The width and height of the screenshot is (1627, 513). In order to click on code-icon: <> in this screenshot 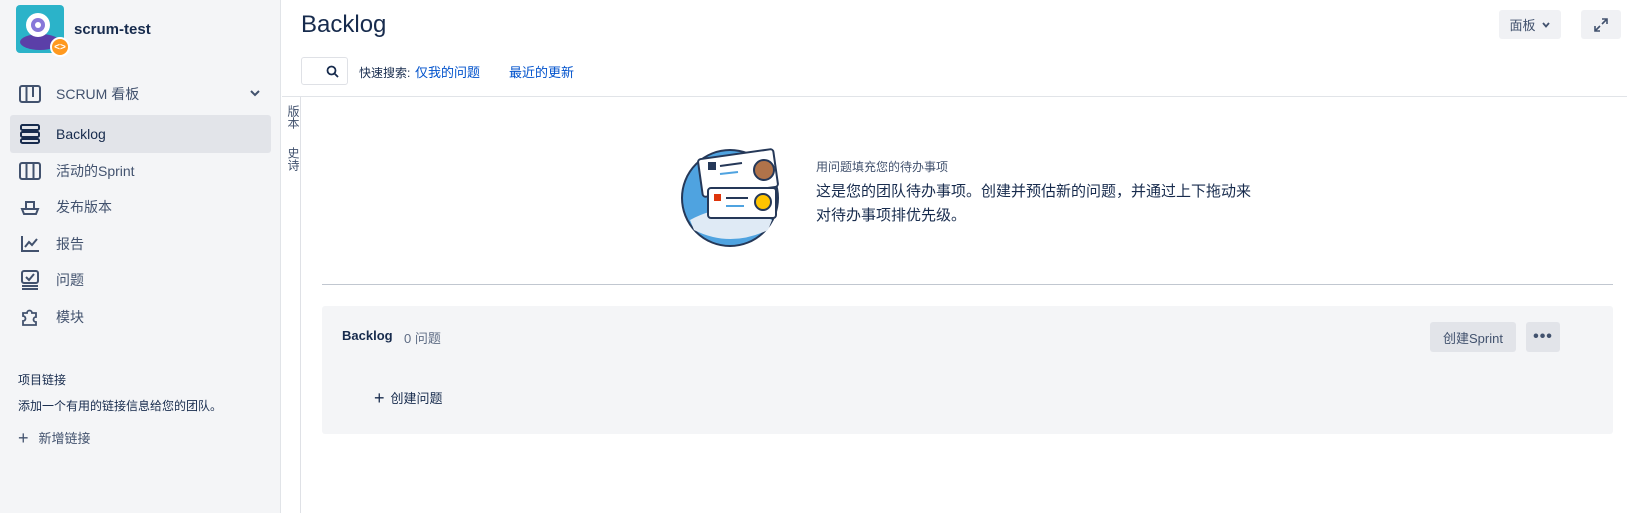, I will do `click(60, 47)`.